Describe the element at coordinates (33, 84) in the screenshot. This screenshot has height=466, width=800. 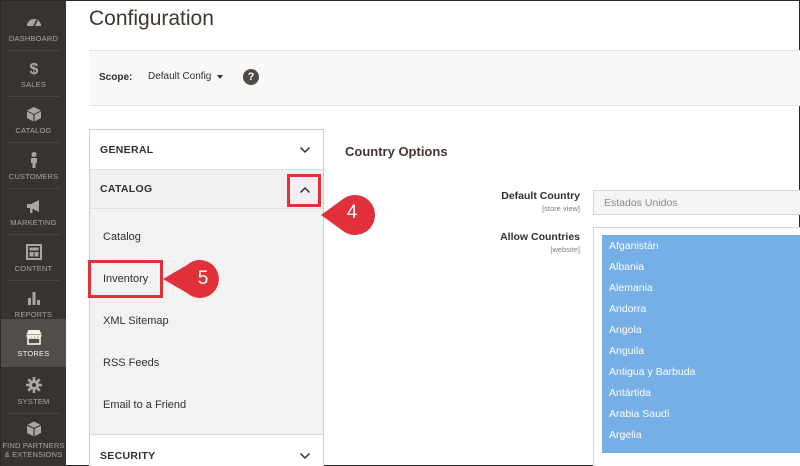
I see `nav-label: SALES` at that location.